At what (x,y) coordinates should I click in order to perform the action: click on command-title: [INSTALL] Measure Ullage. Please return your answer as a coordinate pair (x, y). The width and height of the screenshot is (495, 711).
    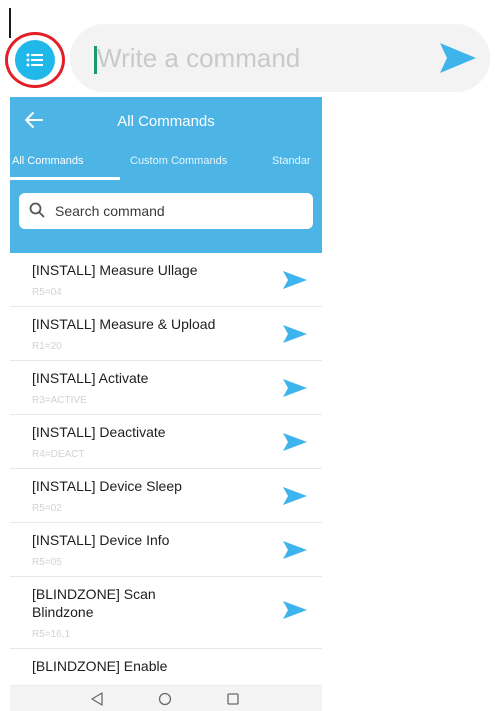
    Looking at the image, I should click on (115, 270).